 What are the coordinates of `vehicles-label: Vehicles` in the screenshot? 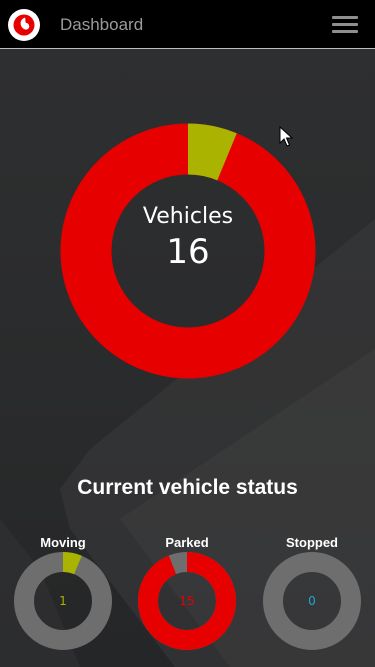 It's located at (188, 216).